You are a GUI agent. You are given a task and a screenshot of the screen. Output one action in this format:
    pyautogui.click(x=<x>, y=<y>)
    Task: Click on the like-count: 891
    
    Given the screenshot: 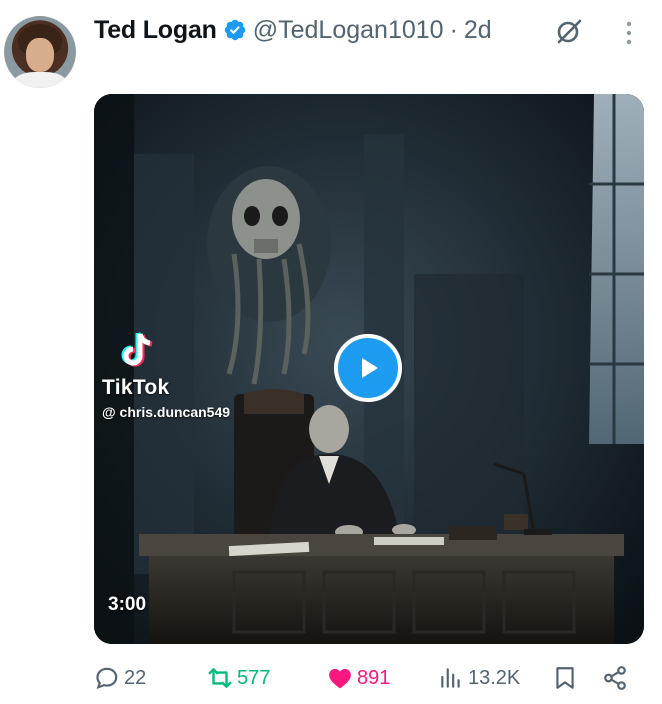 What is the action you would take?
    pyautogui.click(x=374, y=677)
    